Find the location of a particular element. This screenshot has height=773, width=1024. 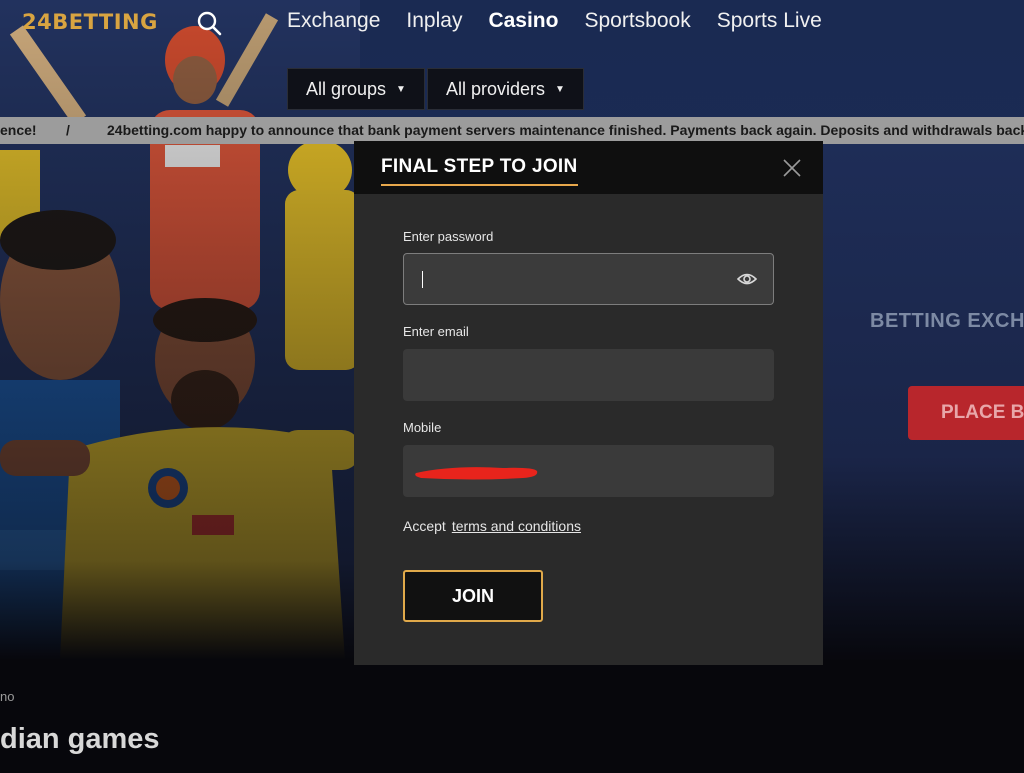

casino-filters: All groups ▼ All providers ▼ is located at coordinates (436, 89).